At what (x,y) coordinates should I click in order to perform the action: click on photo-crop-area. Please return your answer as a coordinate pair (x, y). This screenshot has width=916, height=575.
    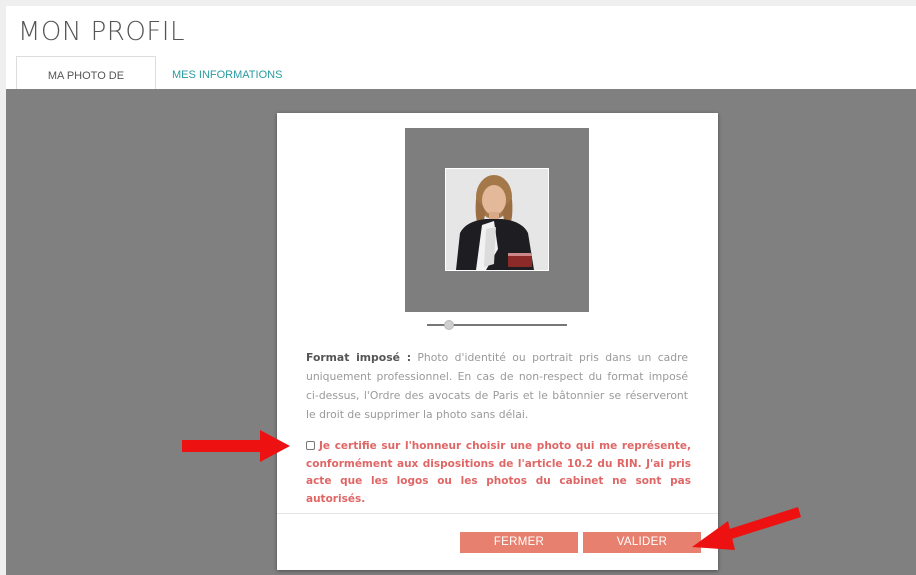
    Looking at the image, I should click on (497, 220).